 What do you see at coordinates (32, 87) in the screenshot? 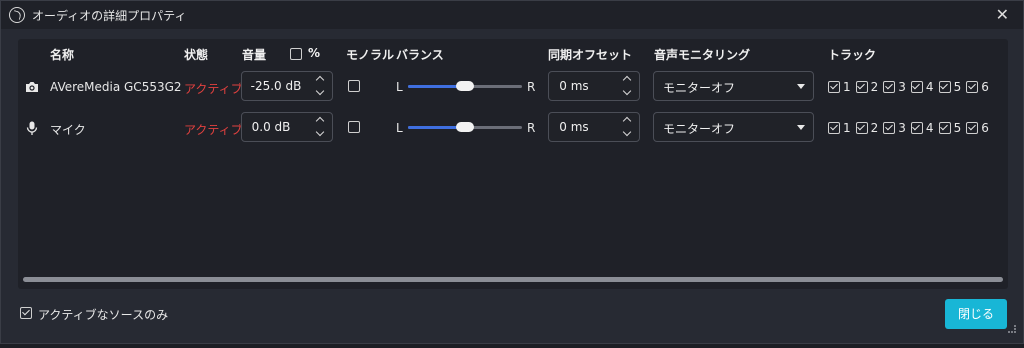
I see `camera-icon` at bounding box center [32, 87].